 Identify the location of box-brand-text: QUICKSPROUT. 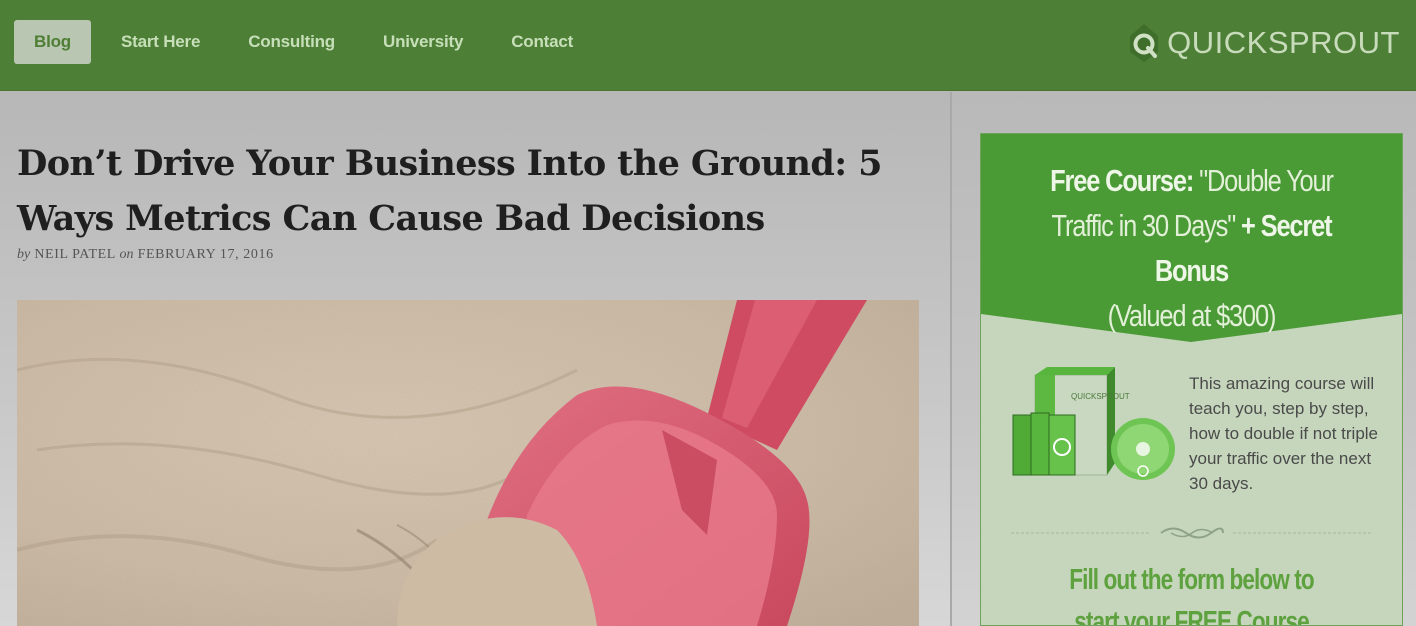
(1100, 396).